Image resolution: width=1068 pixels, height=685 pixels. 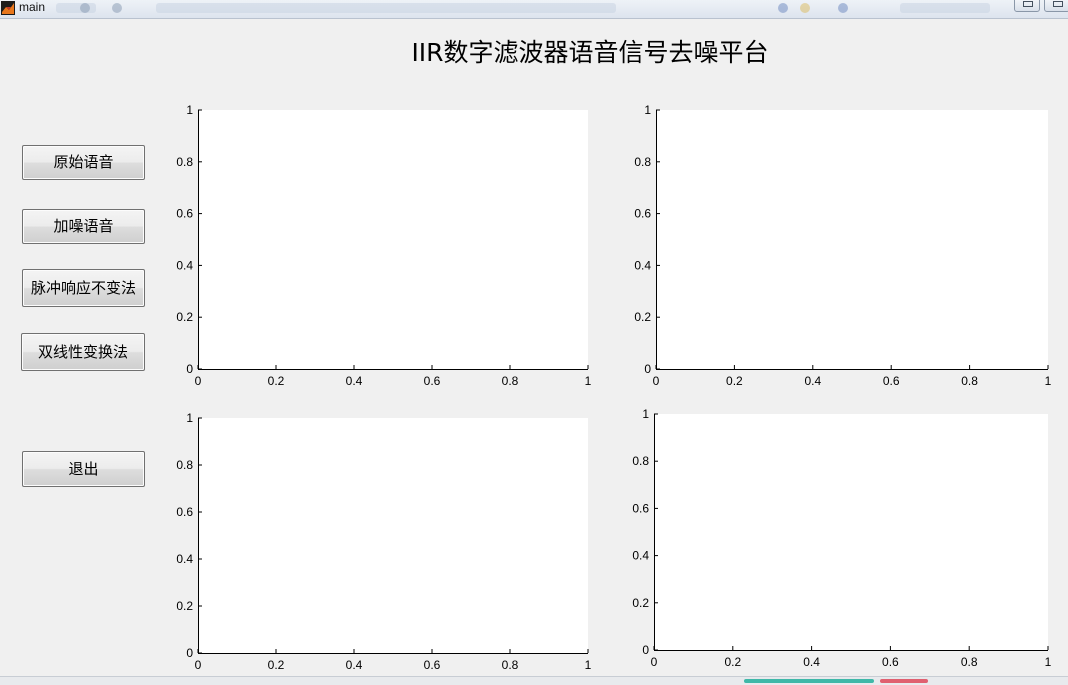 I want to click on axes-bottom-left: 0 0.2 0.4 0.6 0.8 1 0 0.2 0.4 0.6 0.8 1, so click(x=383, y=541).